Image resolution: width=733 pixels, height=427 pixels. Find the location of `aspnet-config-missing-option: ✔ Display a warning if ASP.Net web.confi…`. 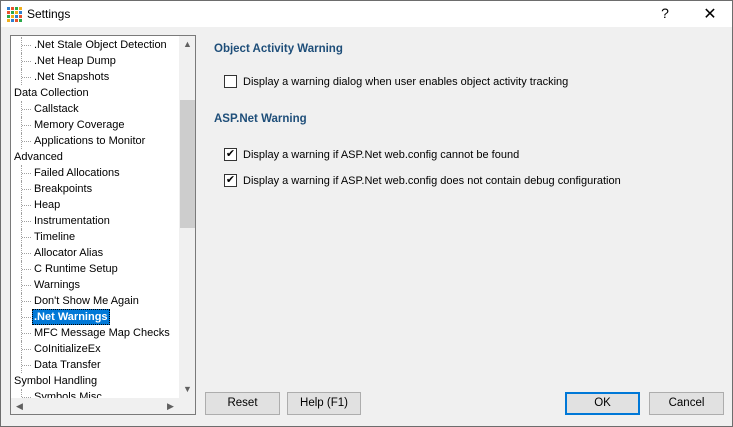

aspnet-config-missing-option: ✔ Display a warning if ASP.Net web.confi… is located at coordinates (371, 154).